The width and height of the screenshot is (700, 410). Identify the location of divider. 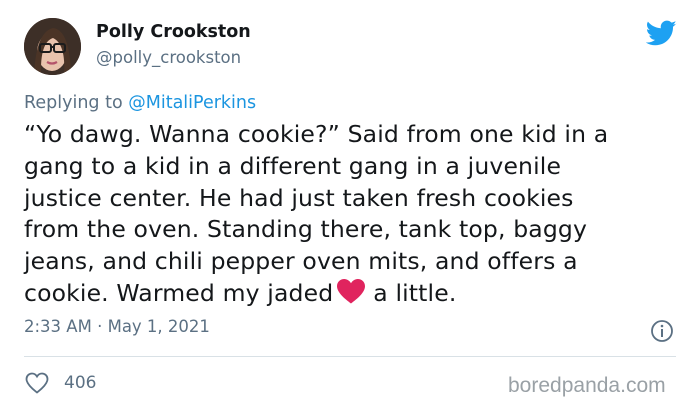
(350, 356).